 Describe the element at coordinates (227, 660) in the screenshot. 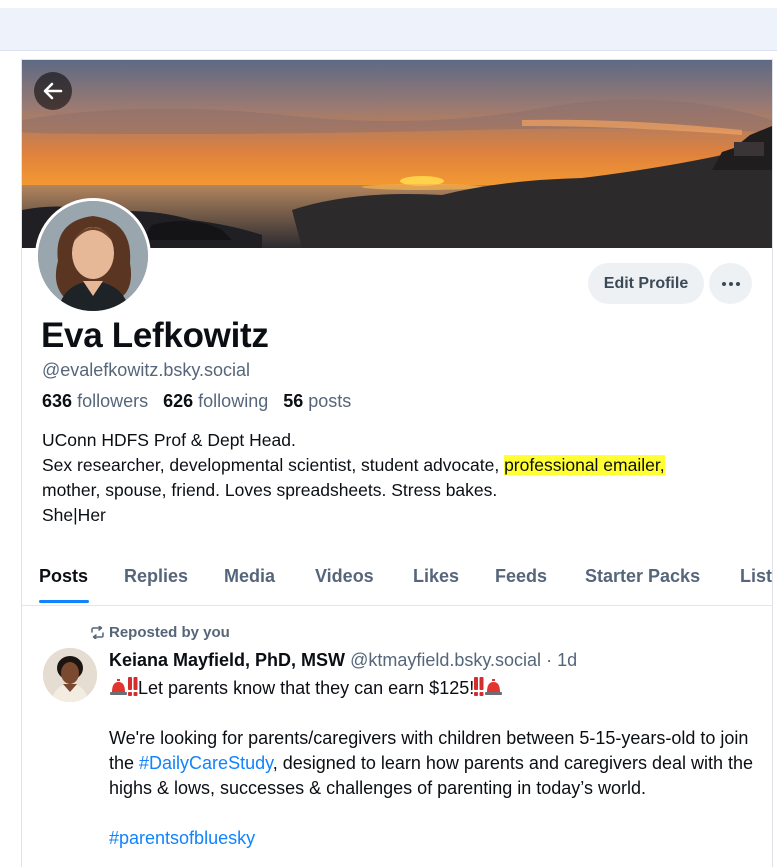

I see `post-author-name: Keiana Mayfield, PhD, MSW` at that location.